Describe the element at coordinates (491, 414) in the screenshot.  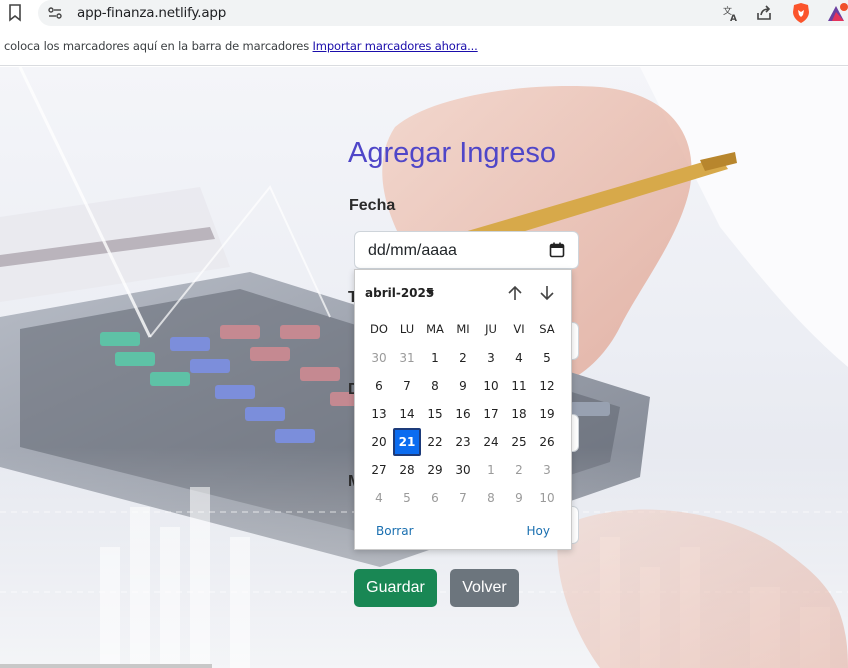
I see `calendar-day: 17` at that location.